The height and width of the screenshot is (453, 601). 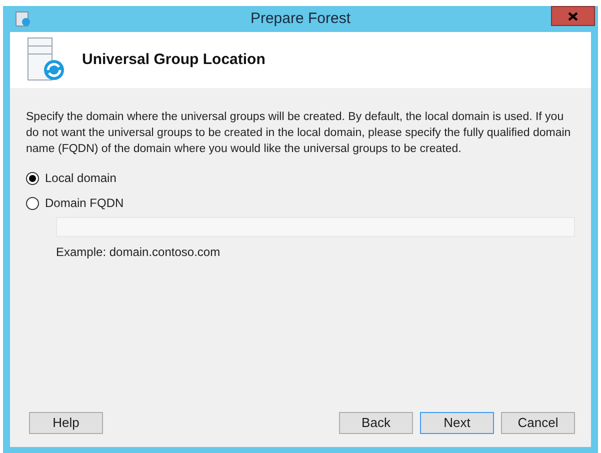 I want to click on radio-option: Local domain, so click(x=300, y=178).